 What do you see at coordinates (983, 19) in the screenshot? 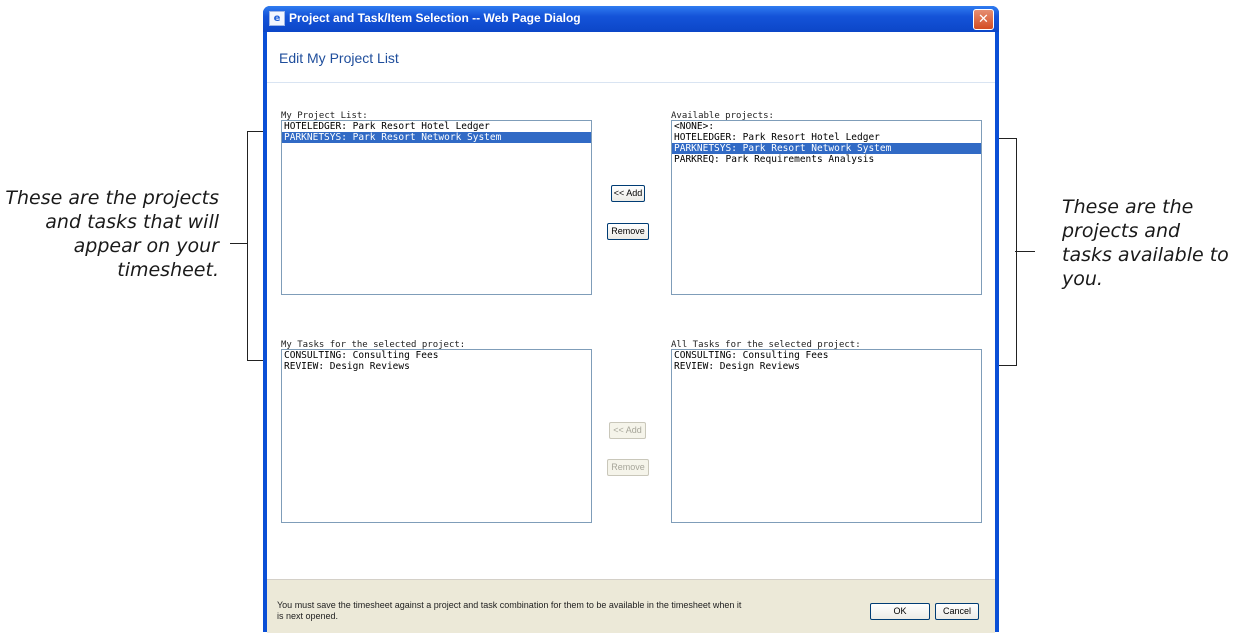
I see `close-button: ✕` at bounding box center [983, 19].